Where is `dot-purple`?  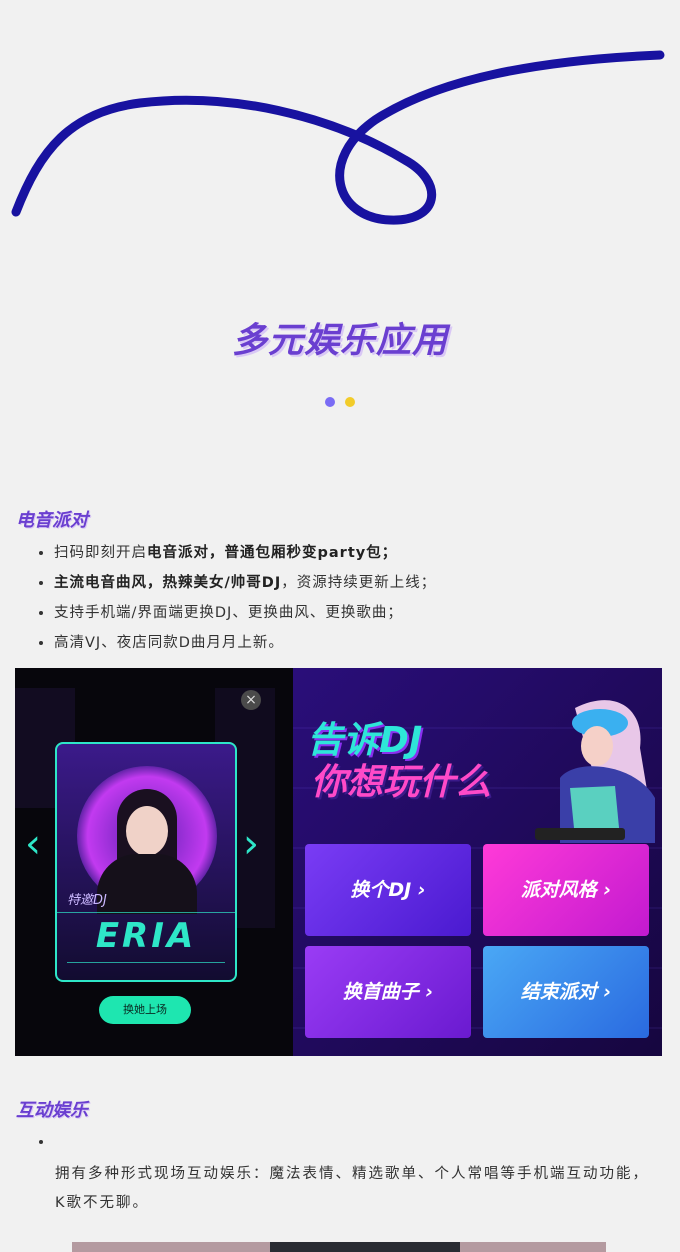 dot-purple is located at coordinates (330, 402).